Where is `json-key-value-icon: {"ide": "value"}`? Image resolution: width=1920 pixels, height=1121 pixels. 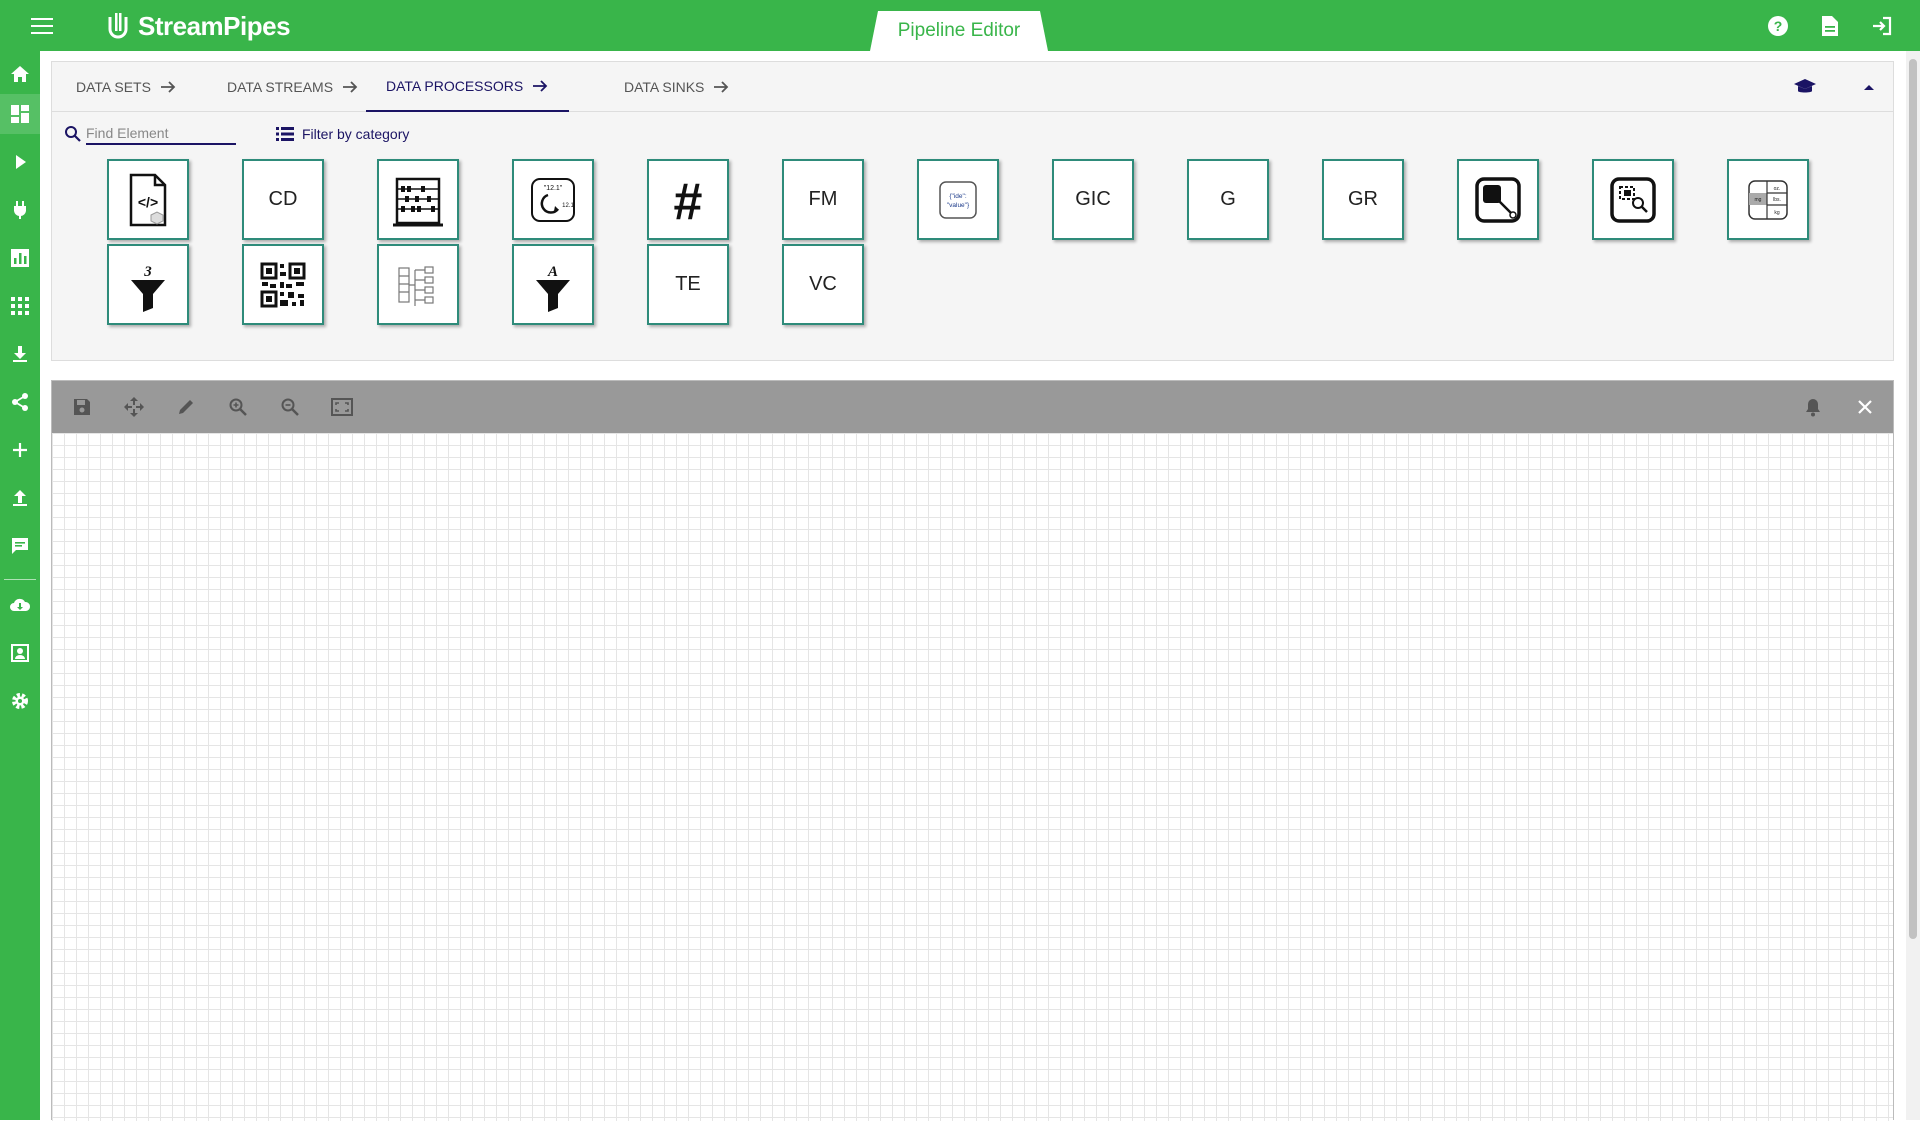 json-key-value-icon: {"ide": "value"} is located at coordinates (958, 199).